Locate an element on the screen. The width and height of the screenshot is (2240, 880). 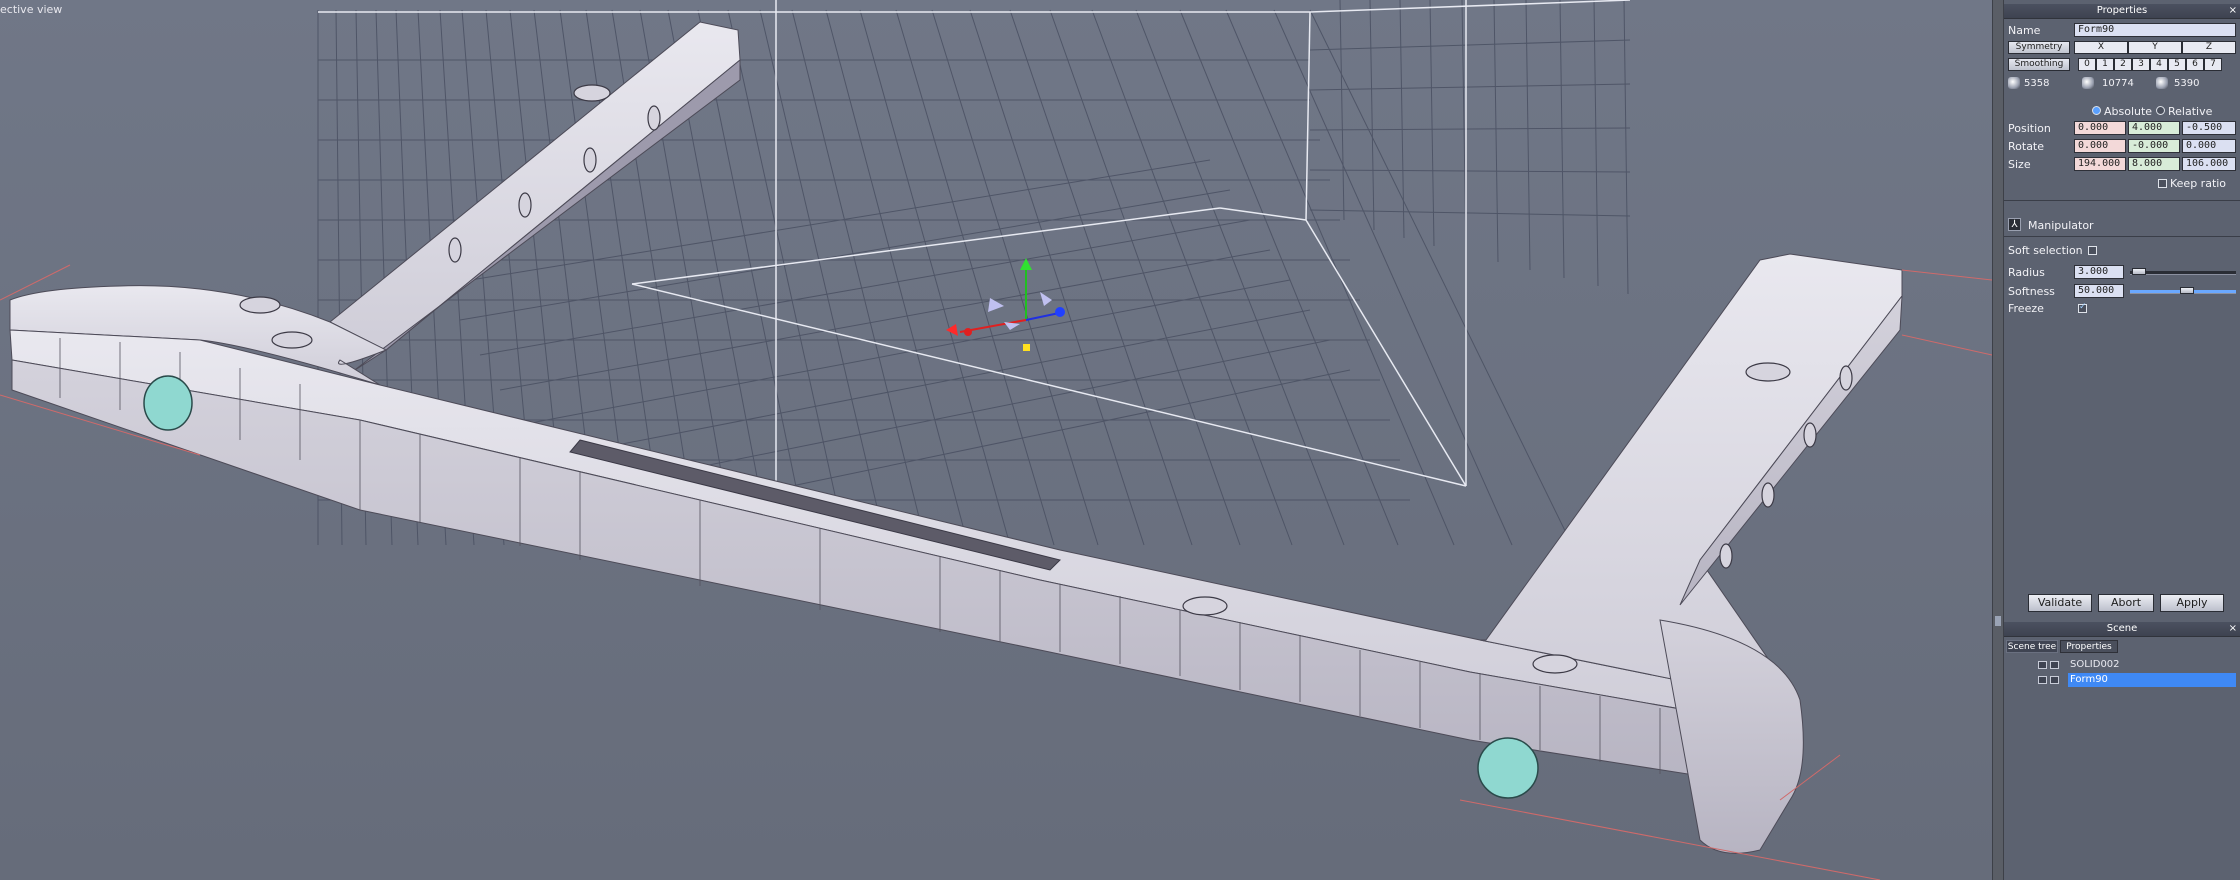
position-z-field: -0.500 is located at coordinates (2209, 128).